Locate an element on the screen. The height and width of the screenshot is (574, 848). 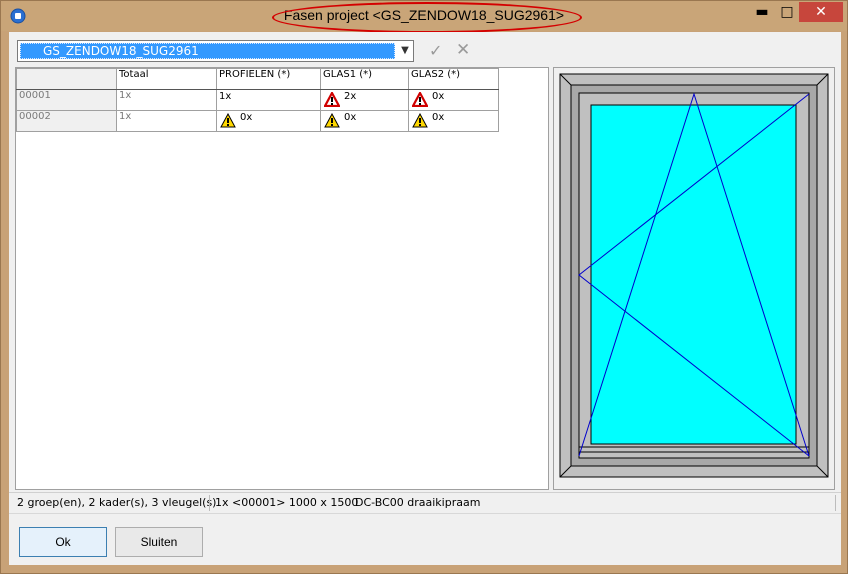
project-selected-value: GS_ZENDOW18_SUG2961 is located at coordinates (207, 51).